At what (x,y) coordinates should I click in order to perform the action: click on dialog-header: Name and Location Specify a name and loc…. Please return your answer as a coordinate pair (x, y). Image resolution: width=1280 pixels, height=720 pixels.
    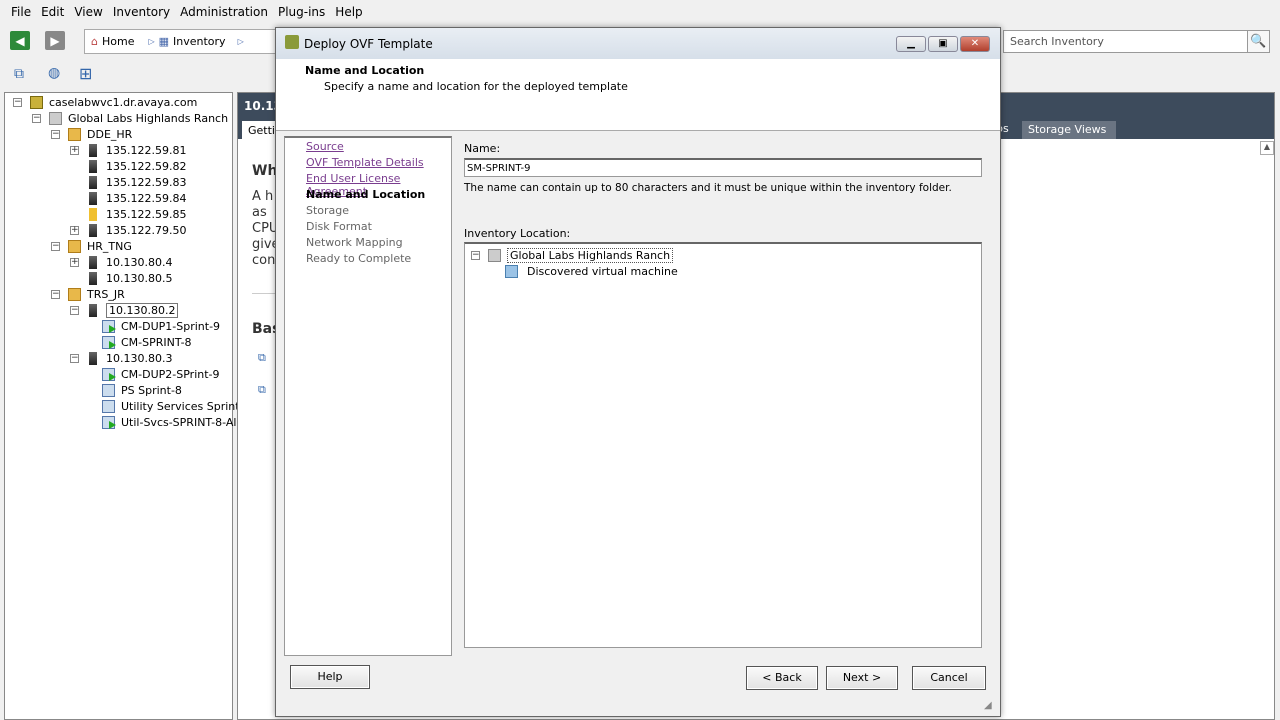
    Looking at the image, I should click on (638, 95).